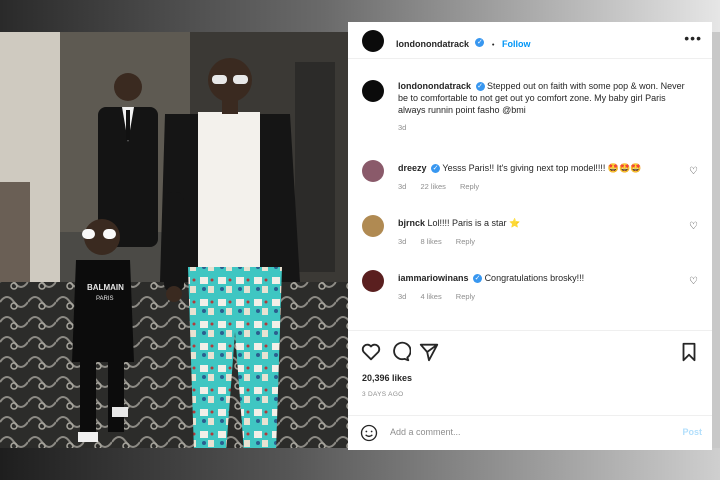  Describe the element at coordinates (442, 241) in the screenshot. I see `comment-meta: 3d 8 likes Reply` at that location.